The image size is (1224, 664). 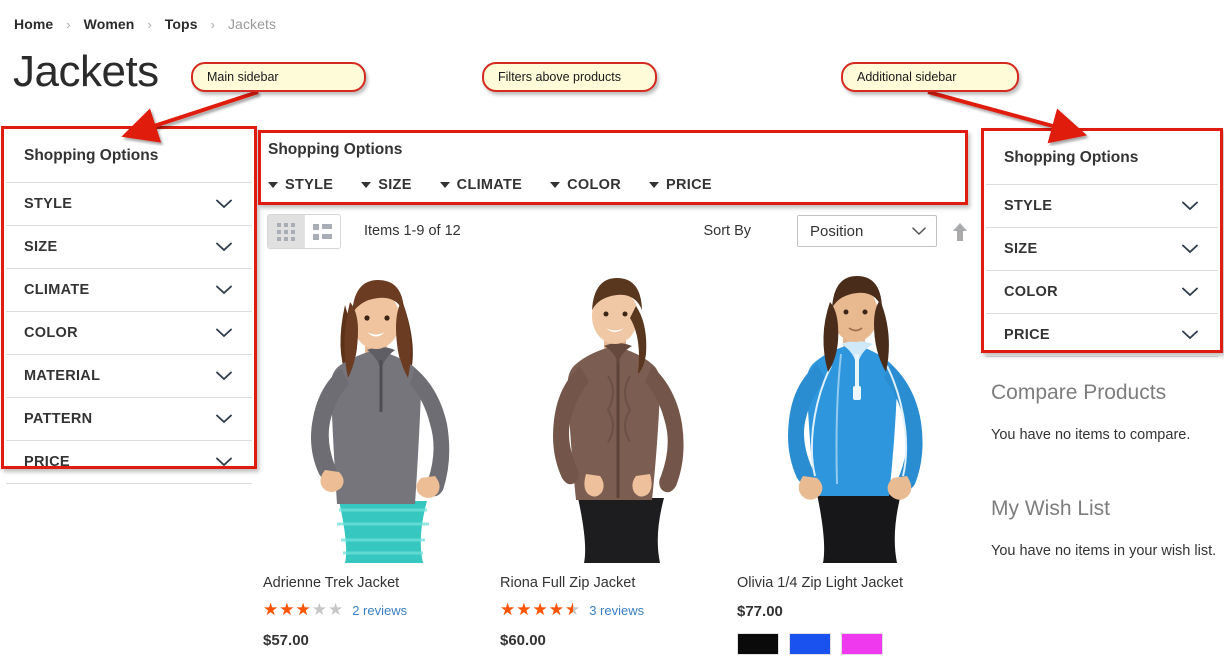 What do you see at coordinates (837, 231) in the screenshot?
I see `sort-by-value: Position` at bounding box center [837, 231].